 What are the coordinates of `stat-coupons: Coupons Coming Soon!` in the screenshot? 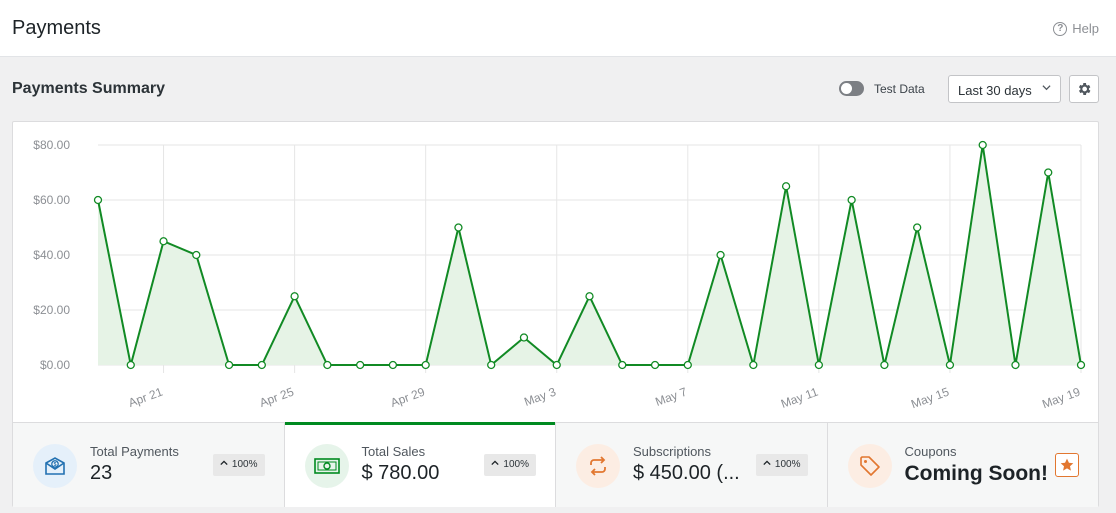 It's located at (962, 465).